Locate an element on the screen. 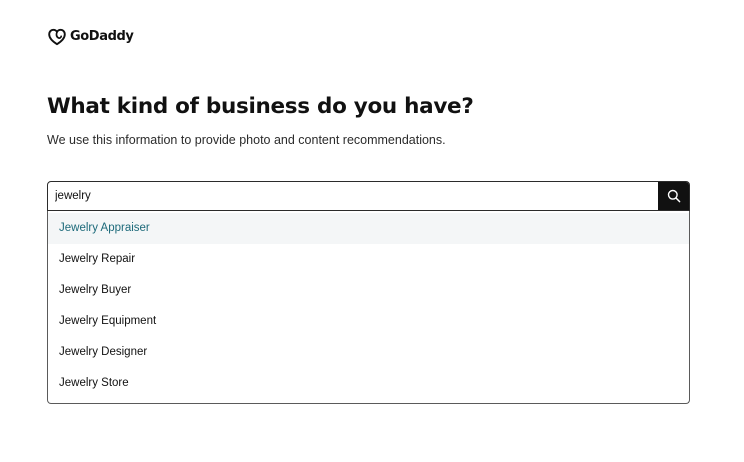 The width and height of the screenshot is (744, 462). search-icon is located at coordinates (674, 196).